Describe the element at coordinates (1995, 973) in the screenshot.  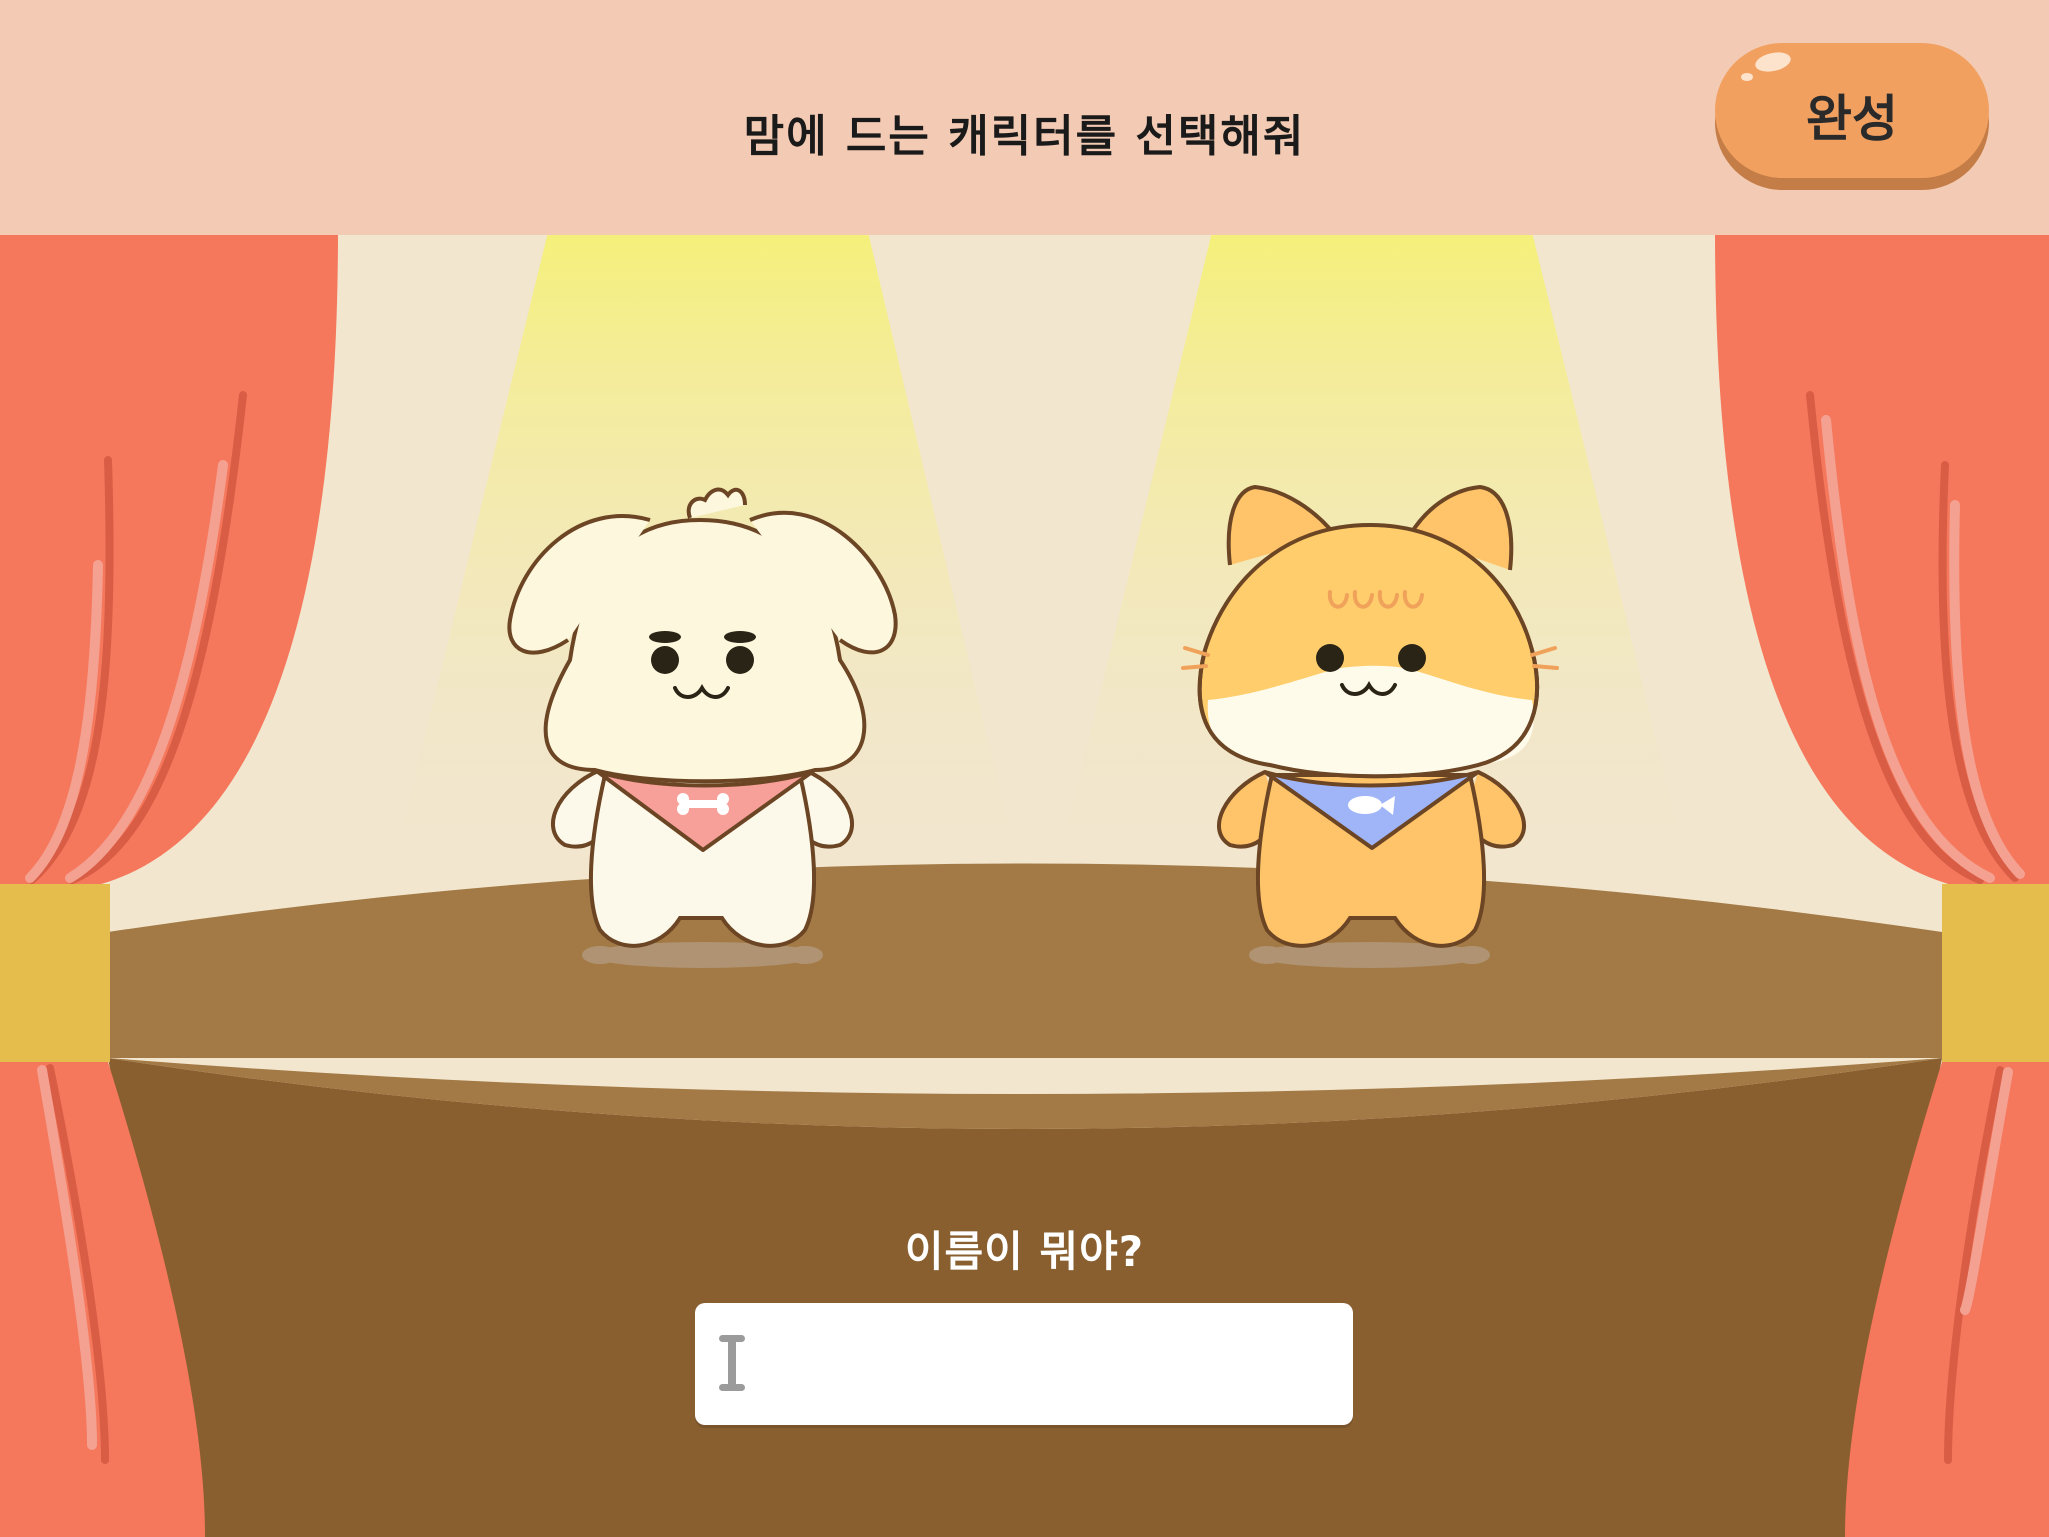
I see `curtain-tieback-right` at that location.